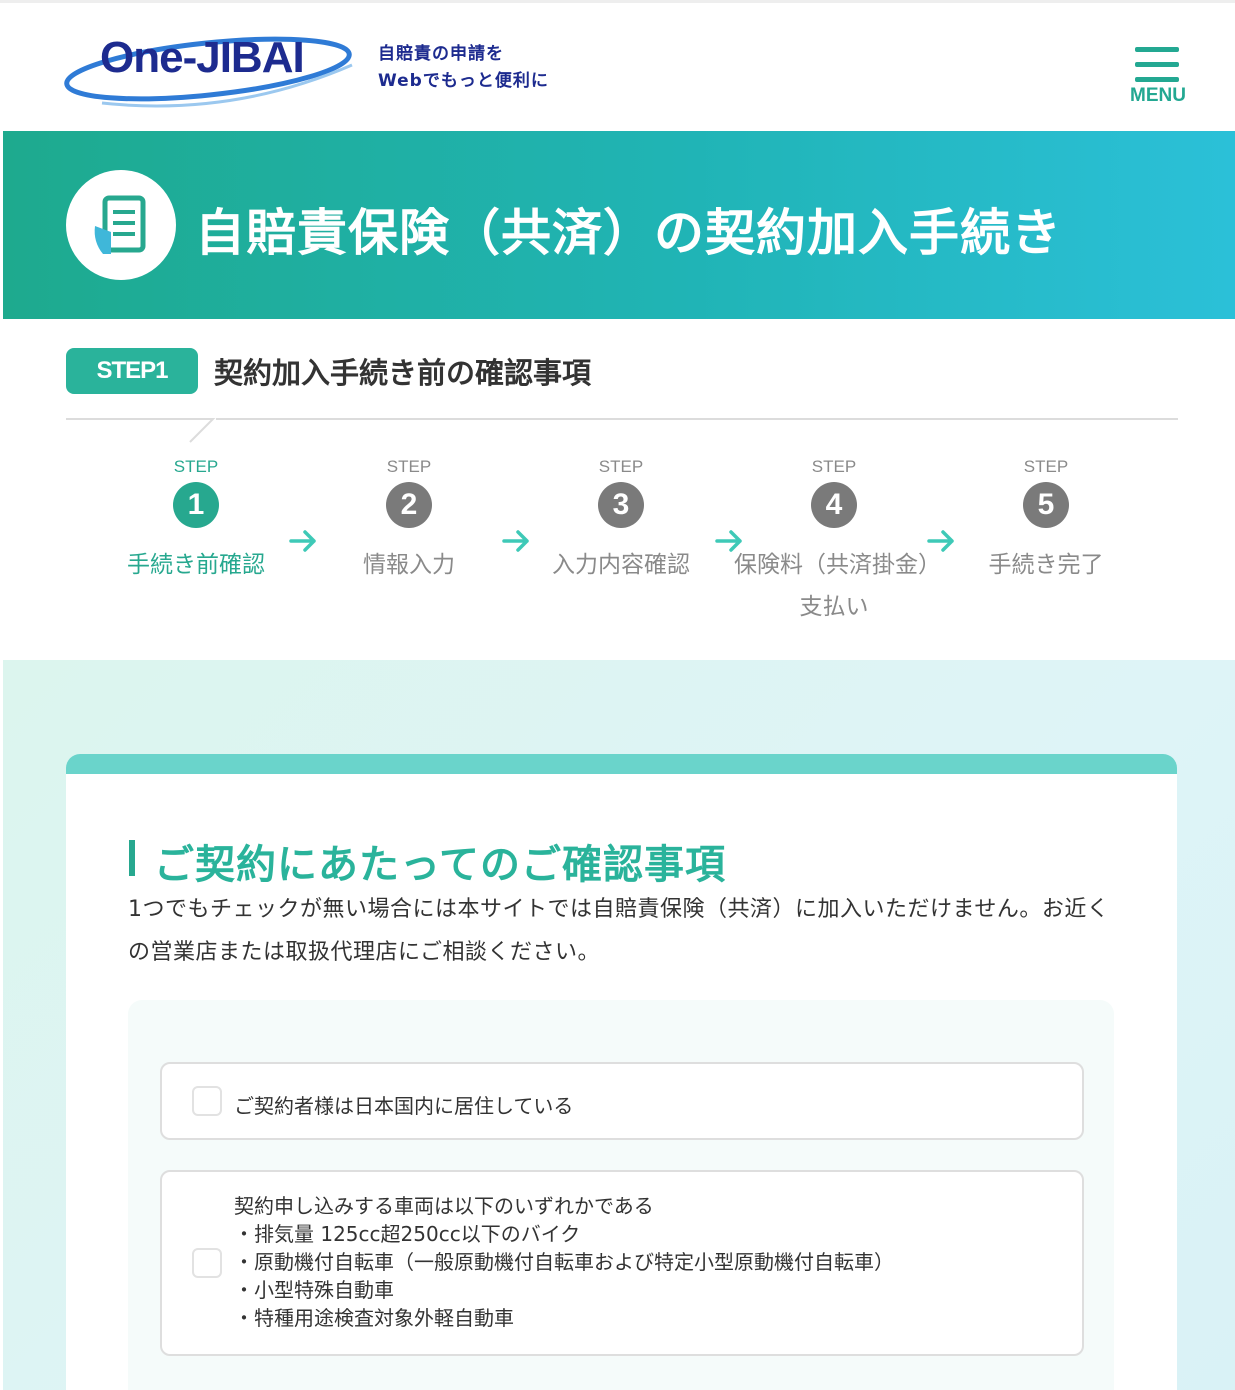  Describe the element at coordinates (202, 57) in the screenshot. I see `logo-text: One-JIBAI` at that location.